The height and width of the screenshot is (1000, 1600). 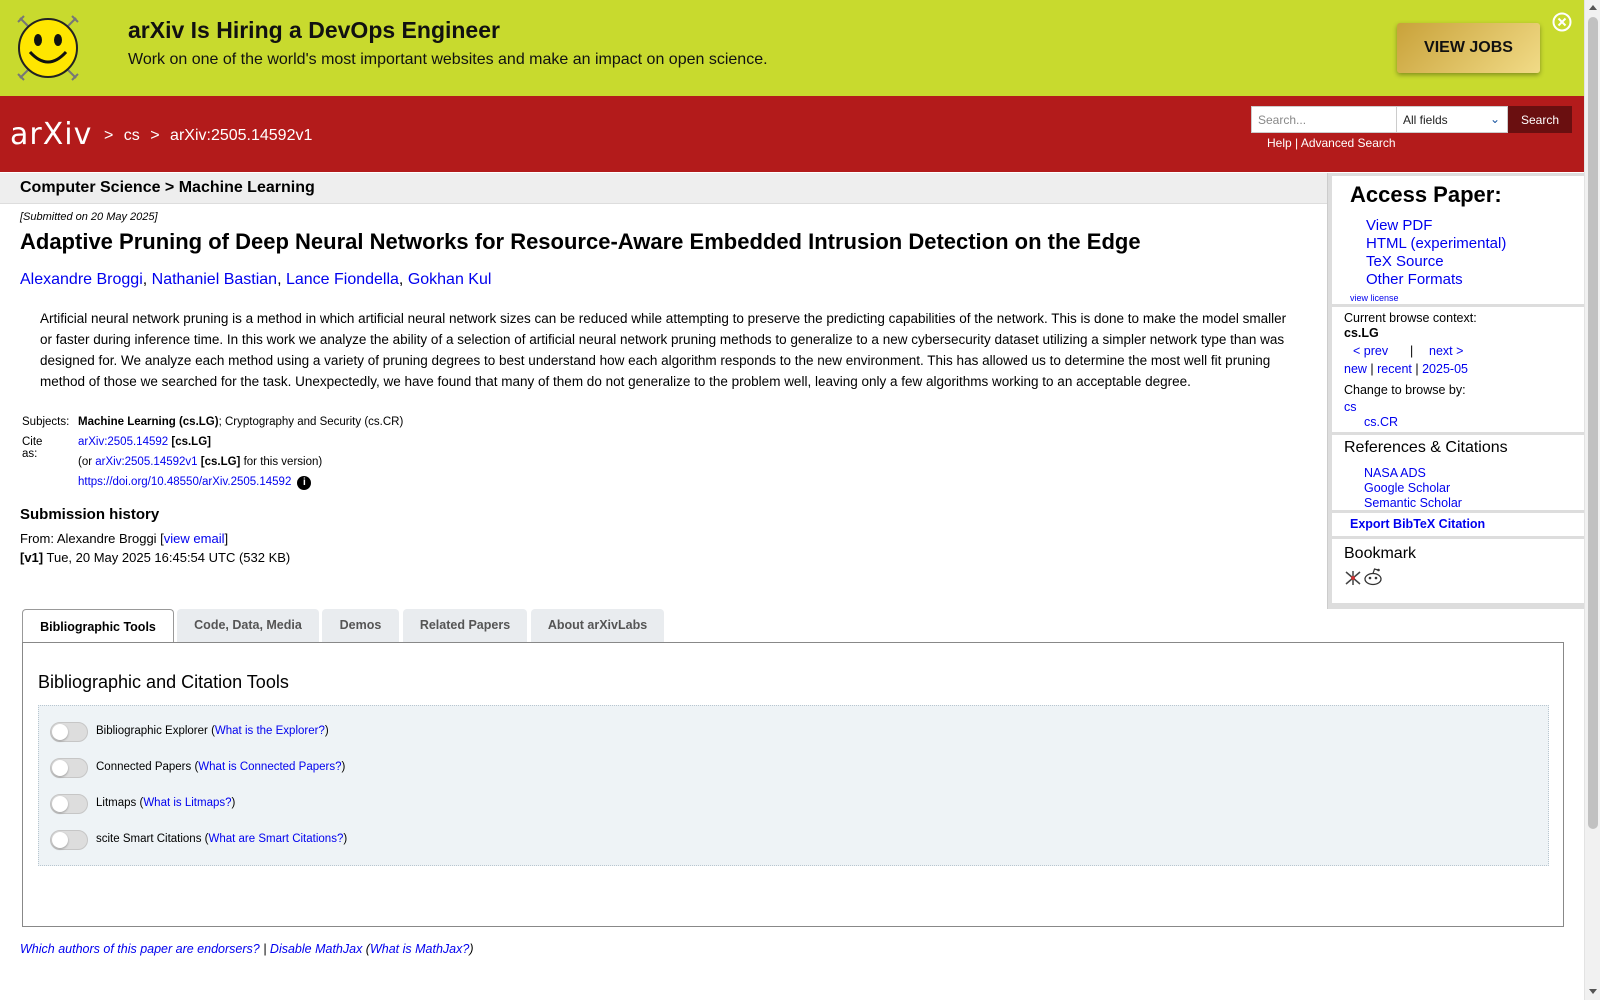 I want to click on recent-link: recent, so click(x=1394, y=369).